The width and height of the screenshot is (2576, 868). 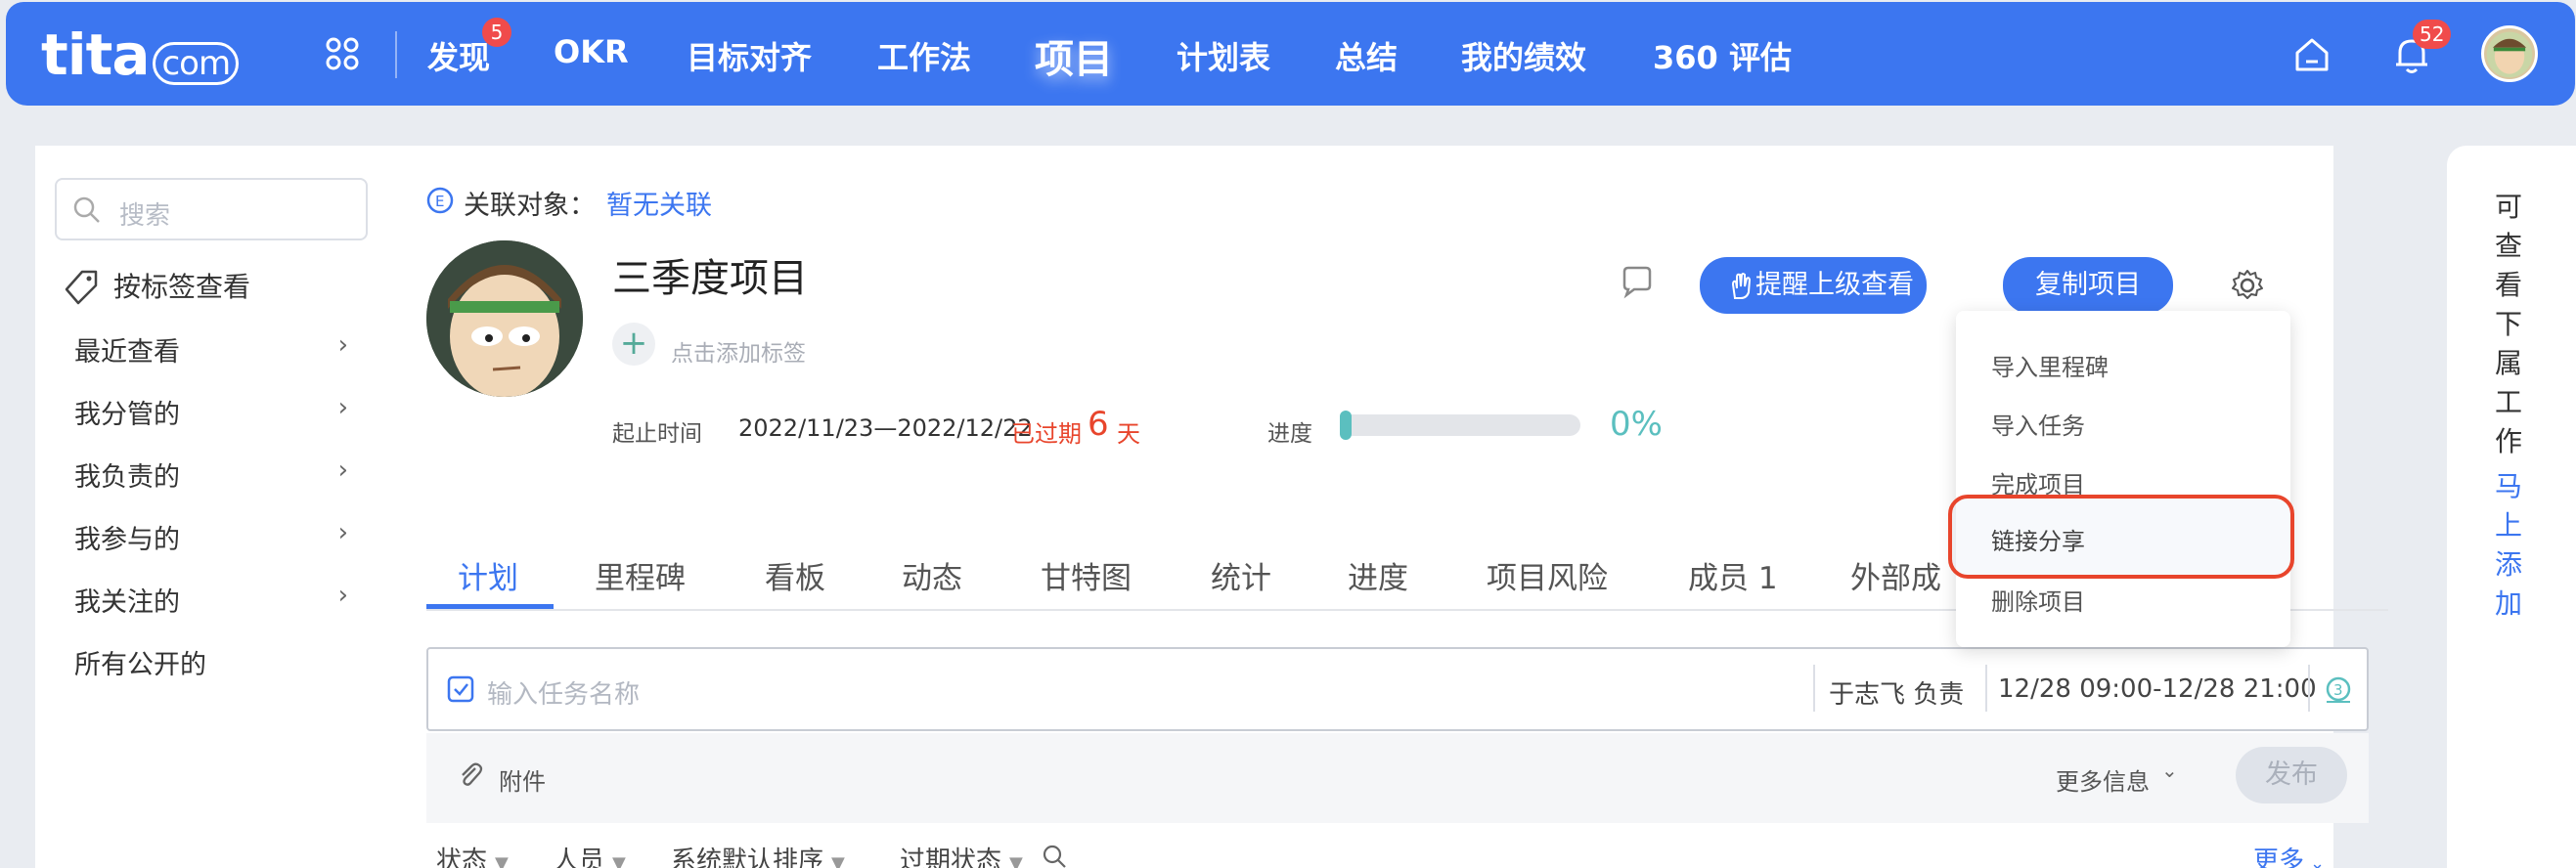 I want to click on tab-statistics: 统计, so click(x=1241, y=575).